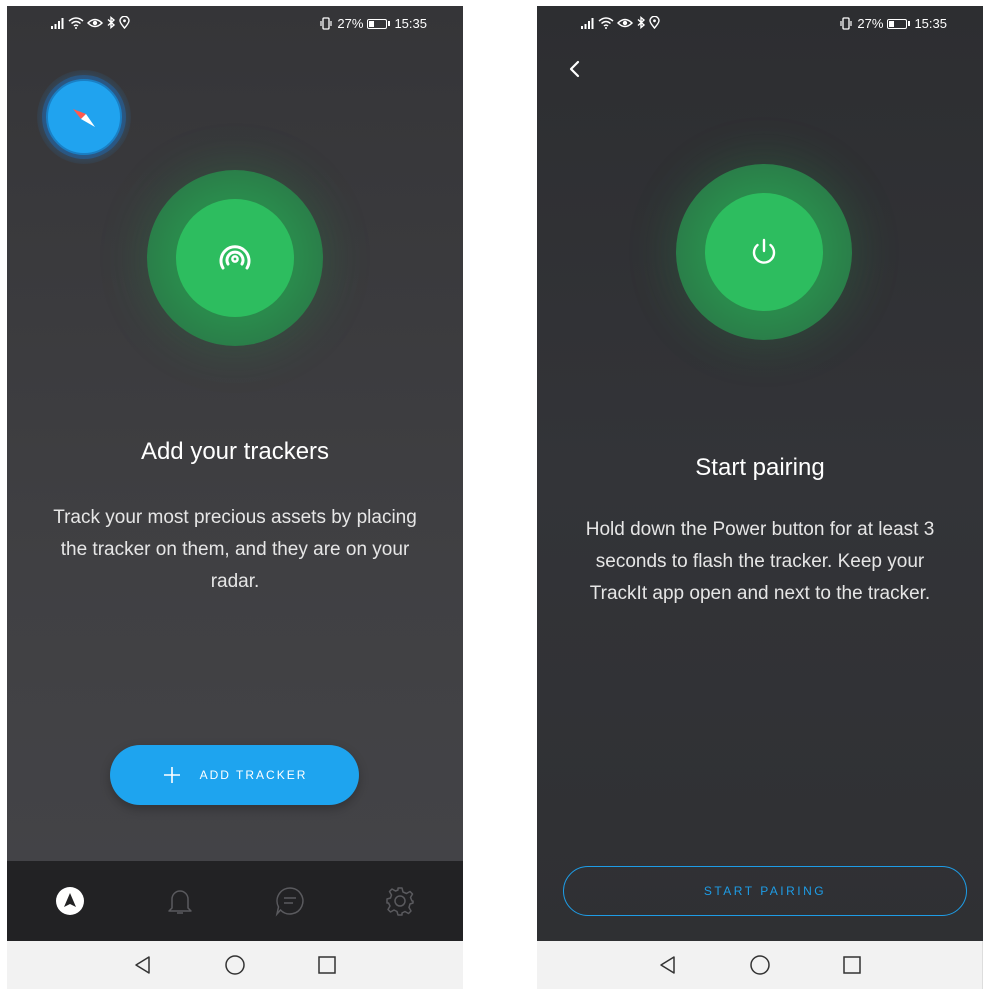  I want to click on bell-icon, so click(180, 902).